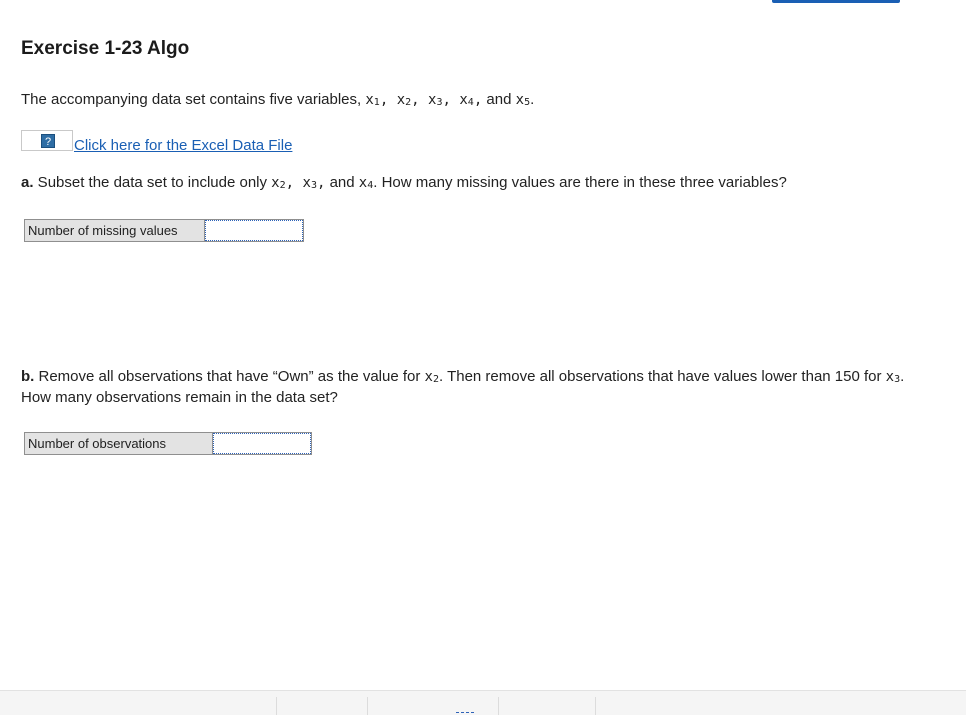 The image size is (966, 715). What do you see at coordinates (183, 145) in the screenshot?
I see `excel-data-file-link: Click here for the Excel Data File` at bounding box center [183, 145].